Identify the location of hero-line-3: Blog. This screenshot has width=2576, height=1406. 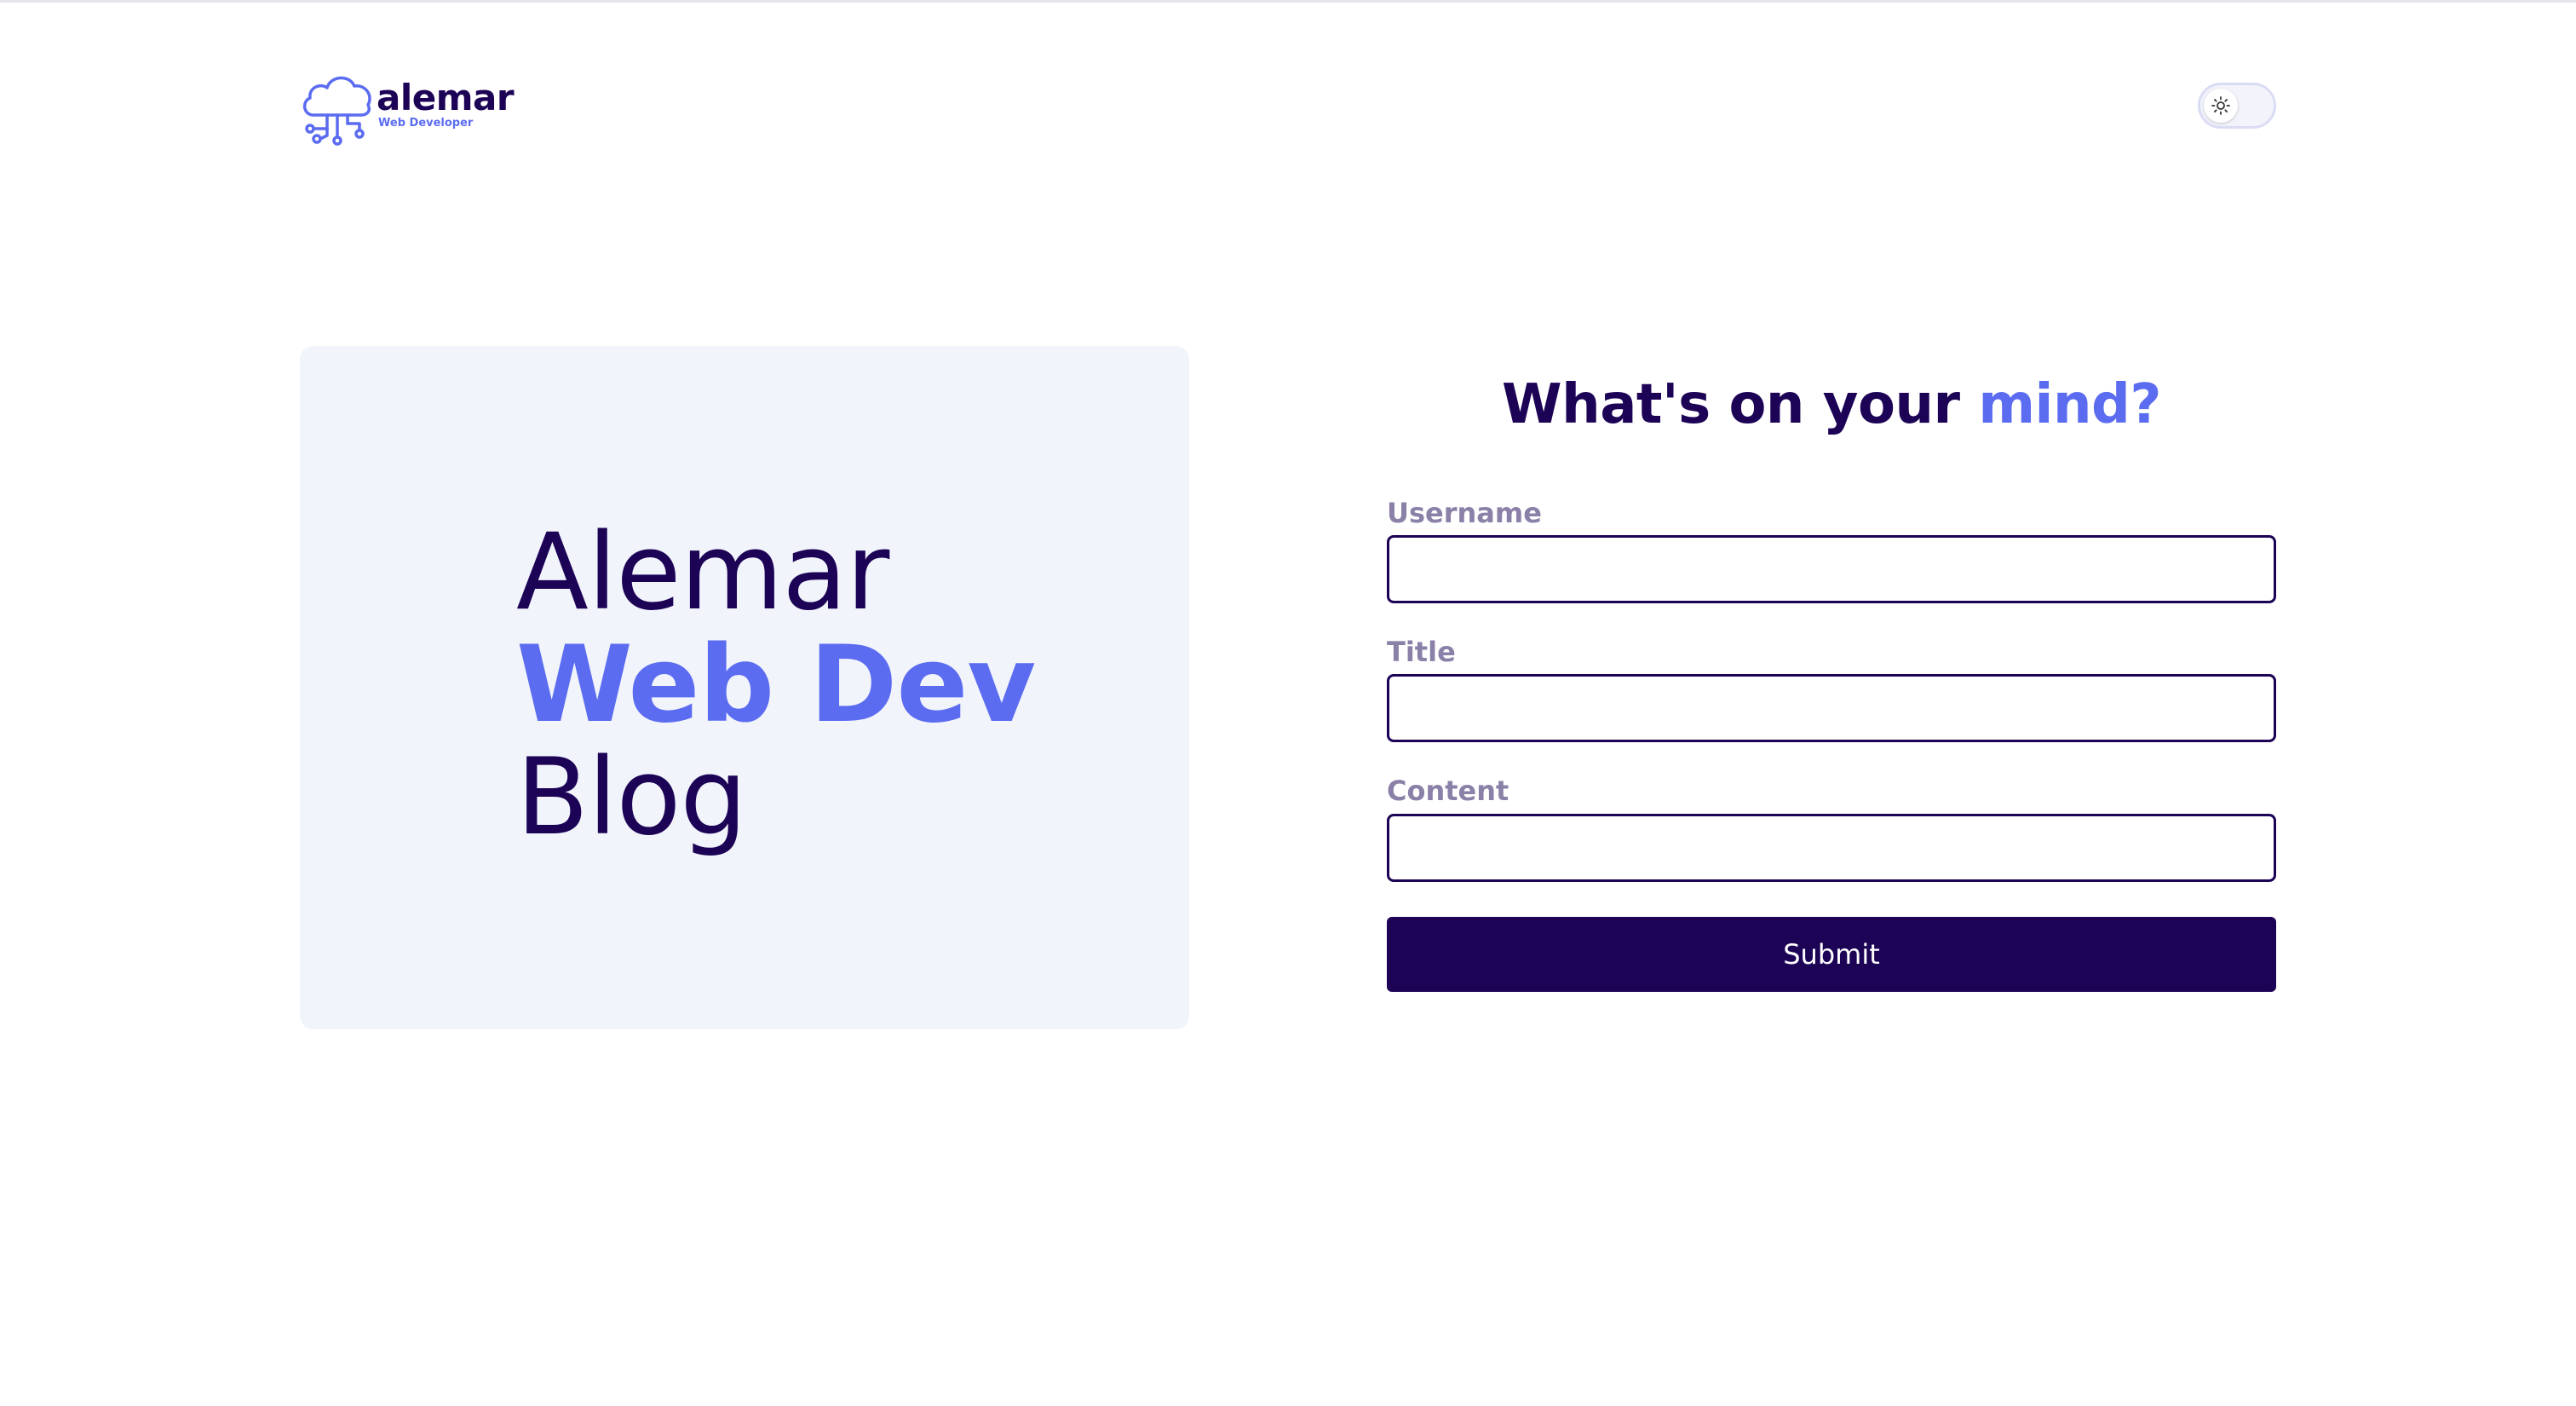
(632, 797).